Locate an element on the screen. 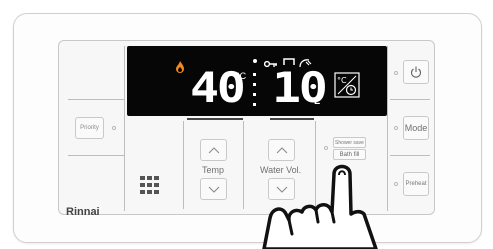  temp-down-button is located at coordinates (213, 189).